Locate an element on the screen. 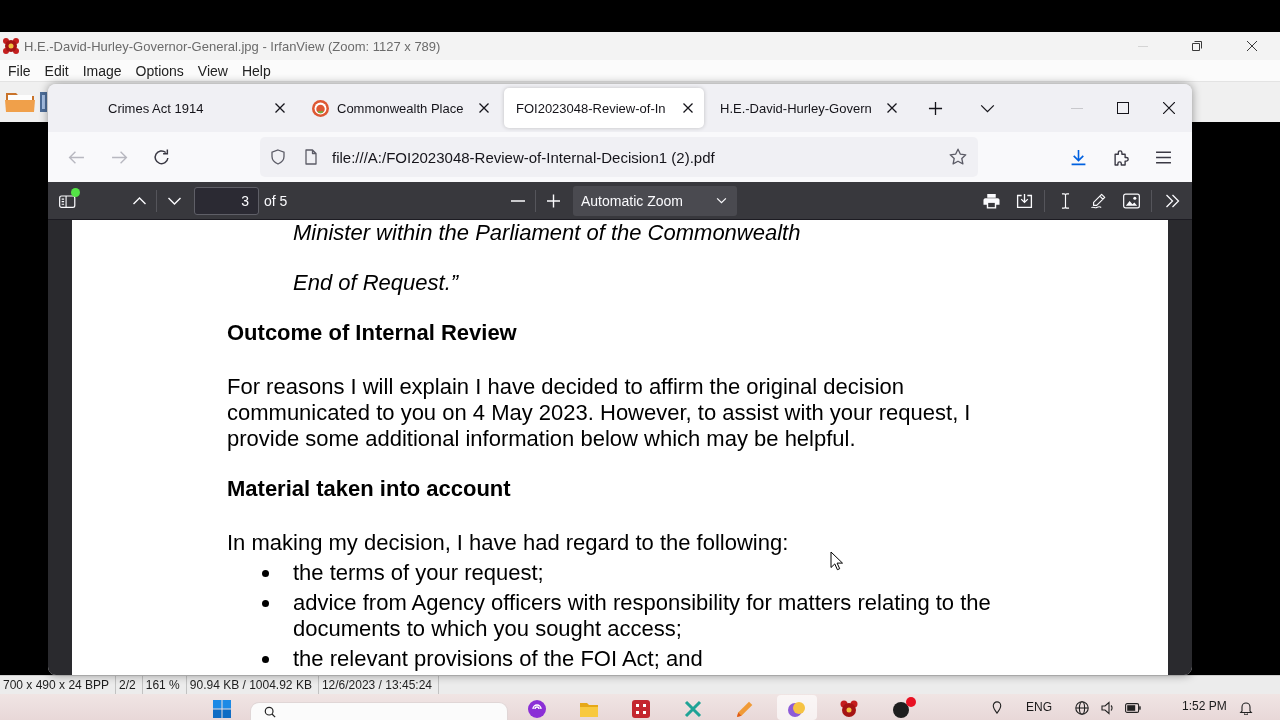 The image size is (1280, 720). search-field is located at coordinates (379, 711).